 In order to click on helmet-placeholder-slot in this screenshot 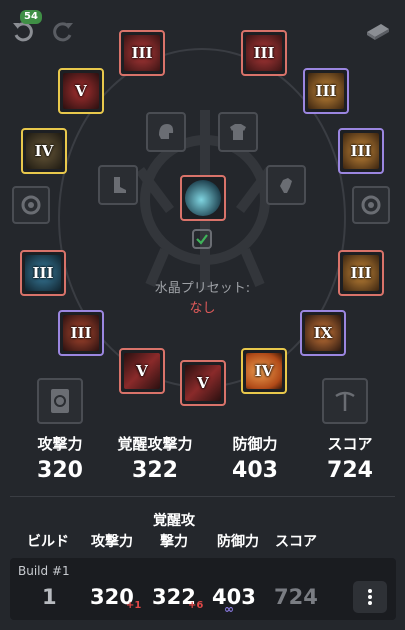, I will do `click(166, 132)`.